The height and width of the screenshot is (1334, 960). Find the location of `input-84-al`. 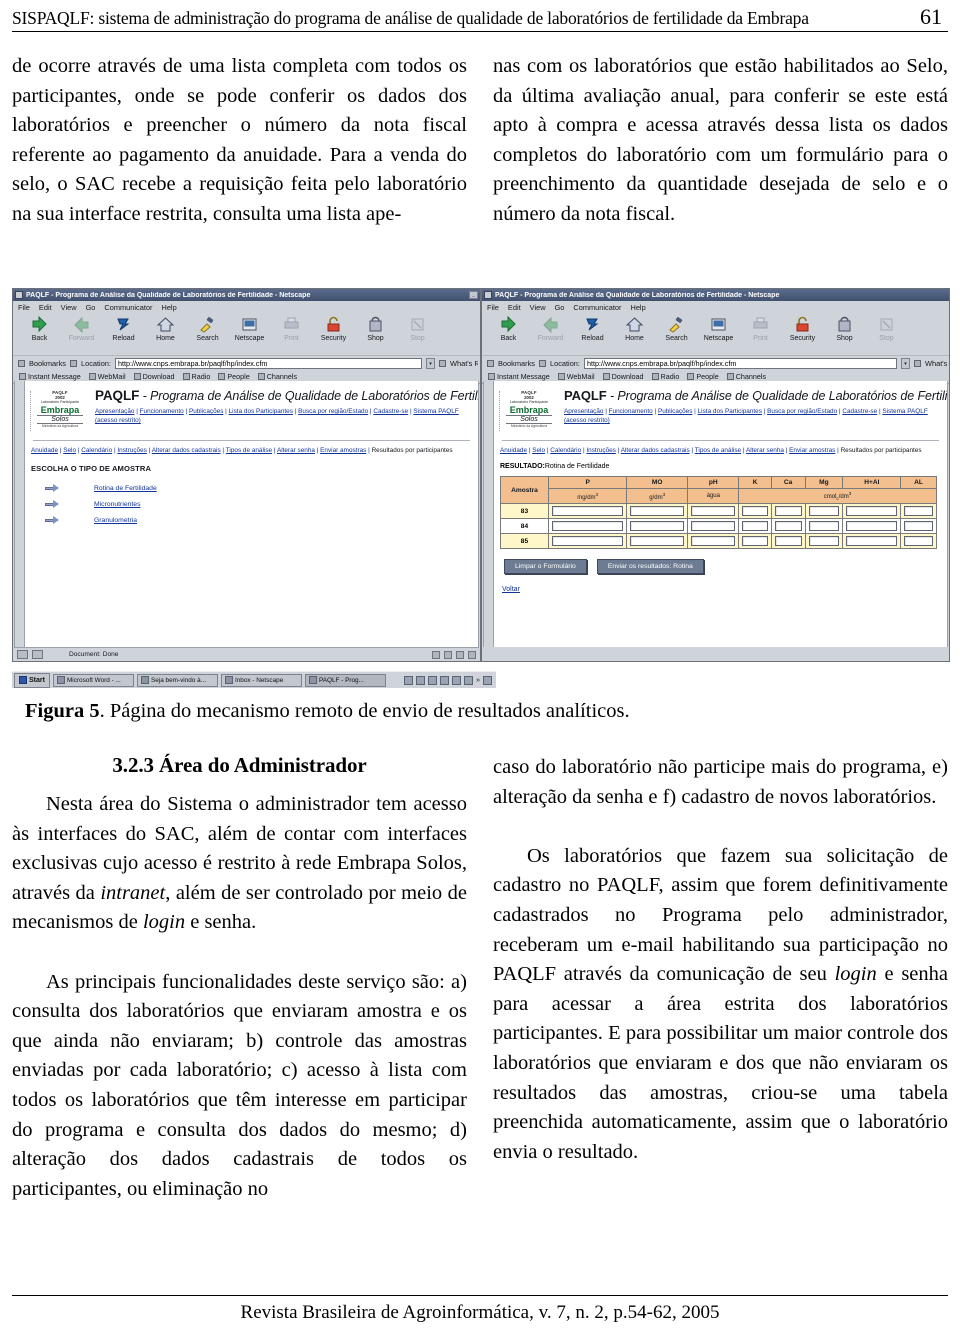

input-84-al is located at coordinates (918, 526).